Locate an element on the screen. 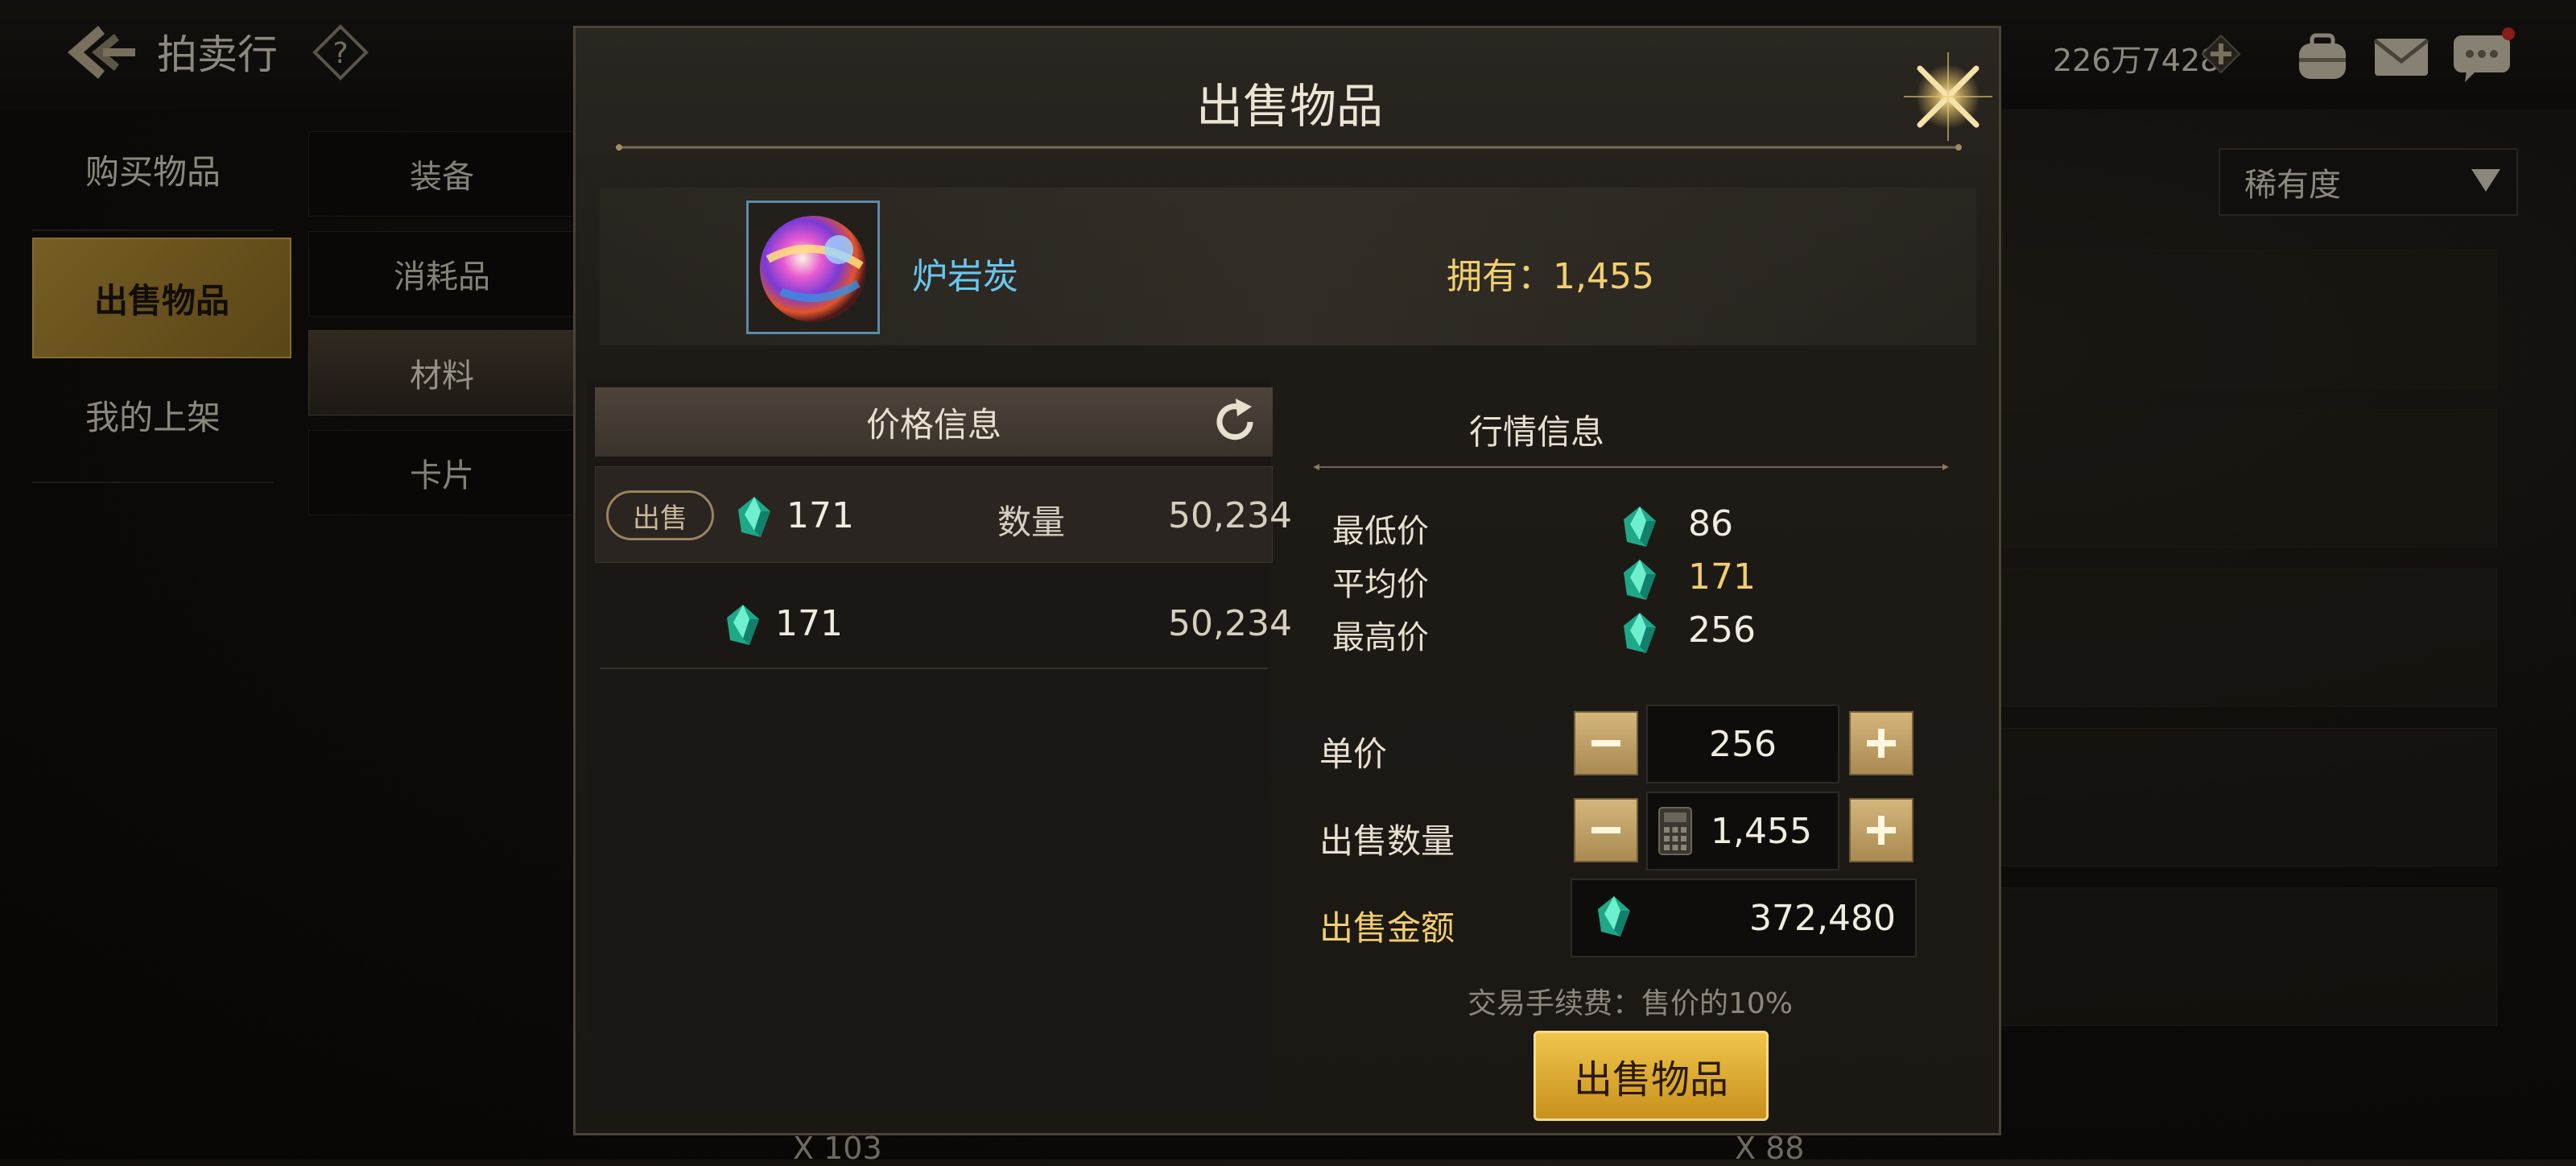 This screenshot has height=1166, width=2576. min-price-value: 86 is located at coordinates (1710, 523).